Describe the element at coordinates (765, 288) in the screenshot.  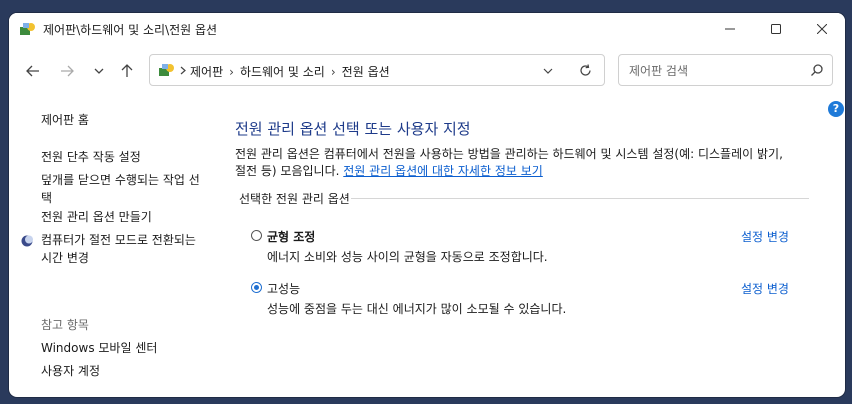
I see `plan-high-performance-change-settings: 설정 변경` at that location.